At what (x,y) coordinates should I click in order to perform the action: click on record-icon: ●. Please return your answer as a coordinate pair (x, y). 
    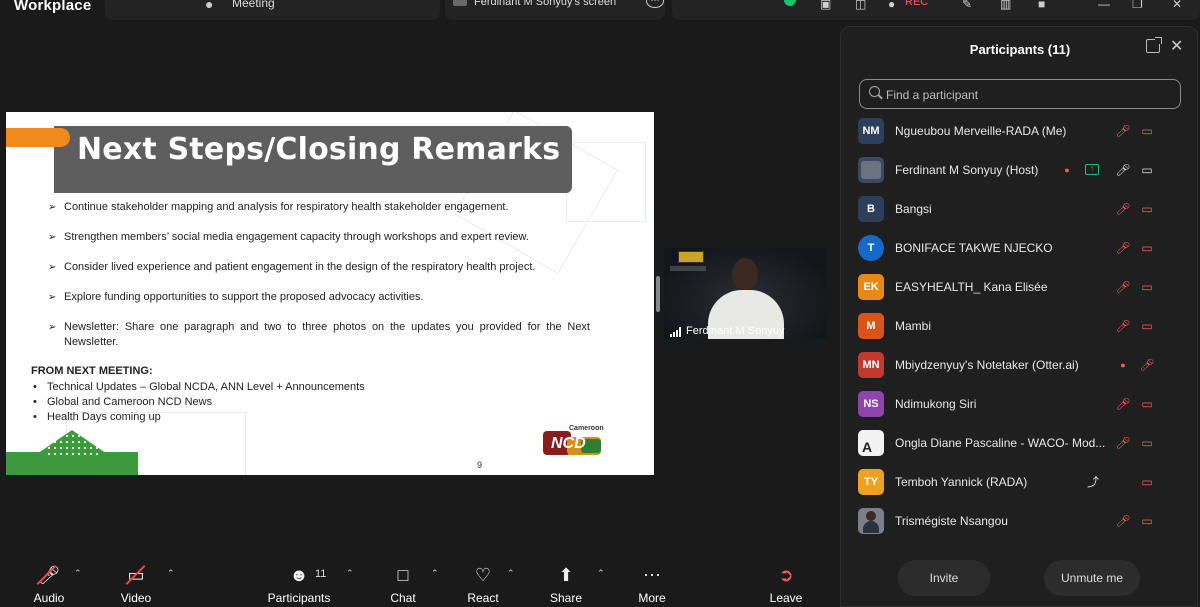
    Looking at the image, I should click on (891, 5).